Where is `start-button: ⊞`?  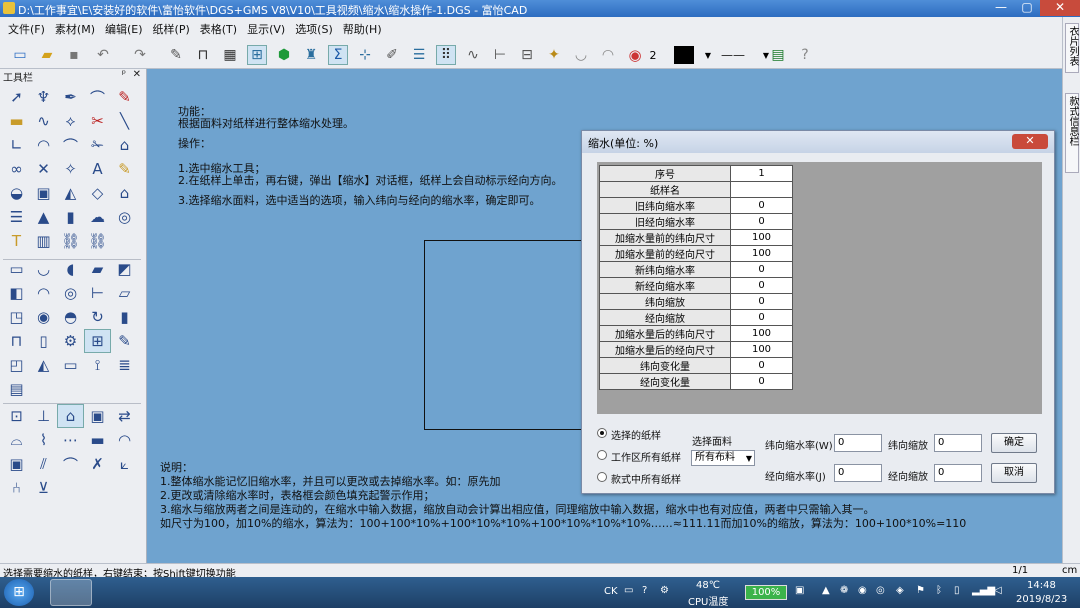
start-button: ⊞ is located at coordinates (19, 592).